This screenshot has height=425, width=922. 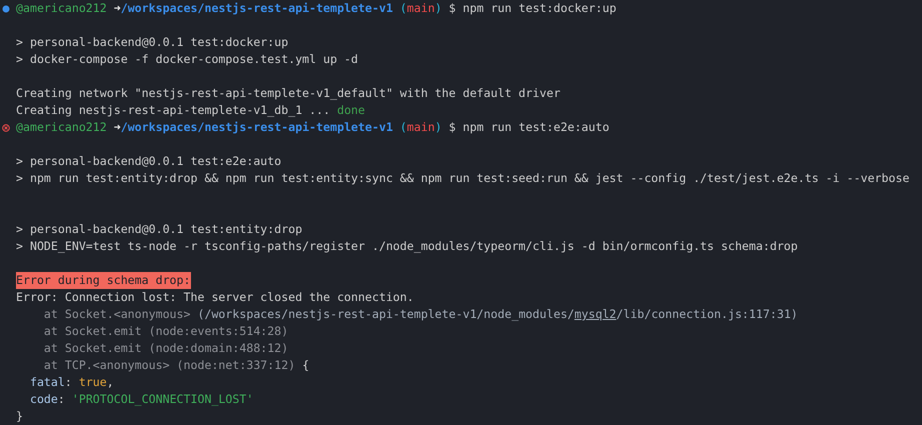 I want to click on string-value: 'PROTOCOL_CONNECTION_LOST', so click(x=163, y=399).